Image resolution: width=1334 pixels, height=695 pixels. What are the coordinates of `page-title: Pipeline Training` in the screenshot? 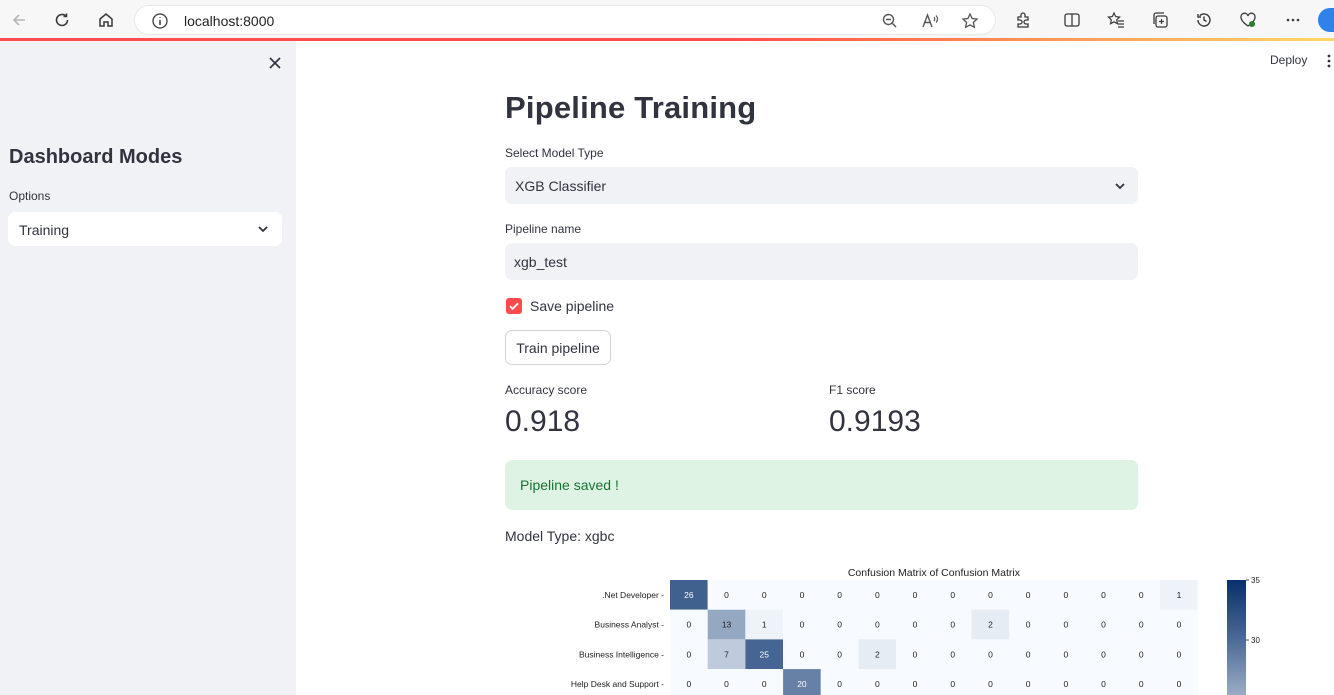 It's located at (631, 107).